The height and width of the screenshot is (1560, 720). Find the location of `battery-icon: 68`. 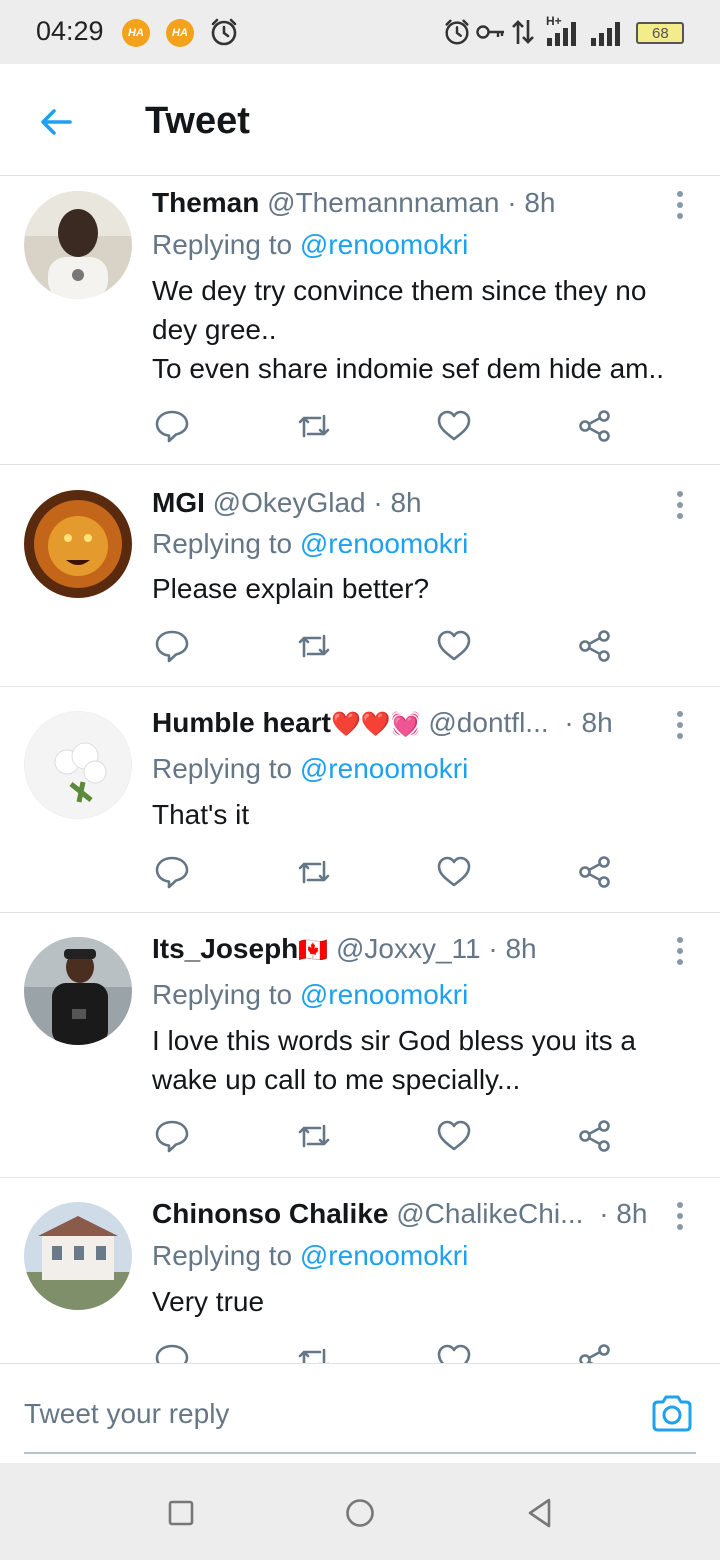

battery-icon: 68 is located at coordinates (660, 33).